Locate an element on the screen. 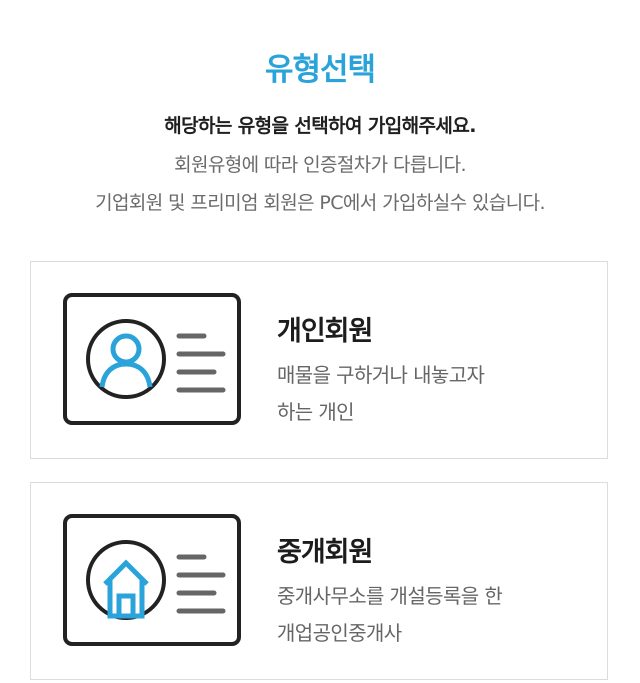 This screenshot has height=683, width=640. card-desc-line-2: 하는 개인 is located at coordinates (316, 412).